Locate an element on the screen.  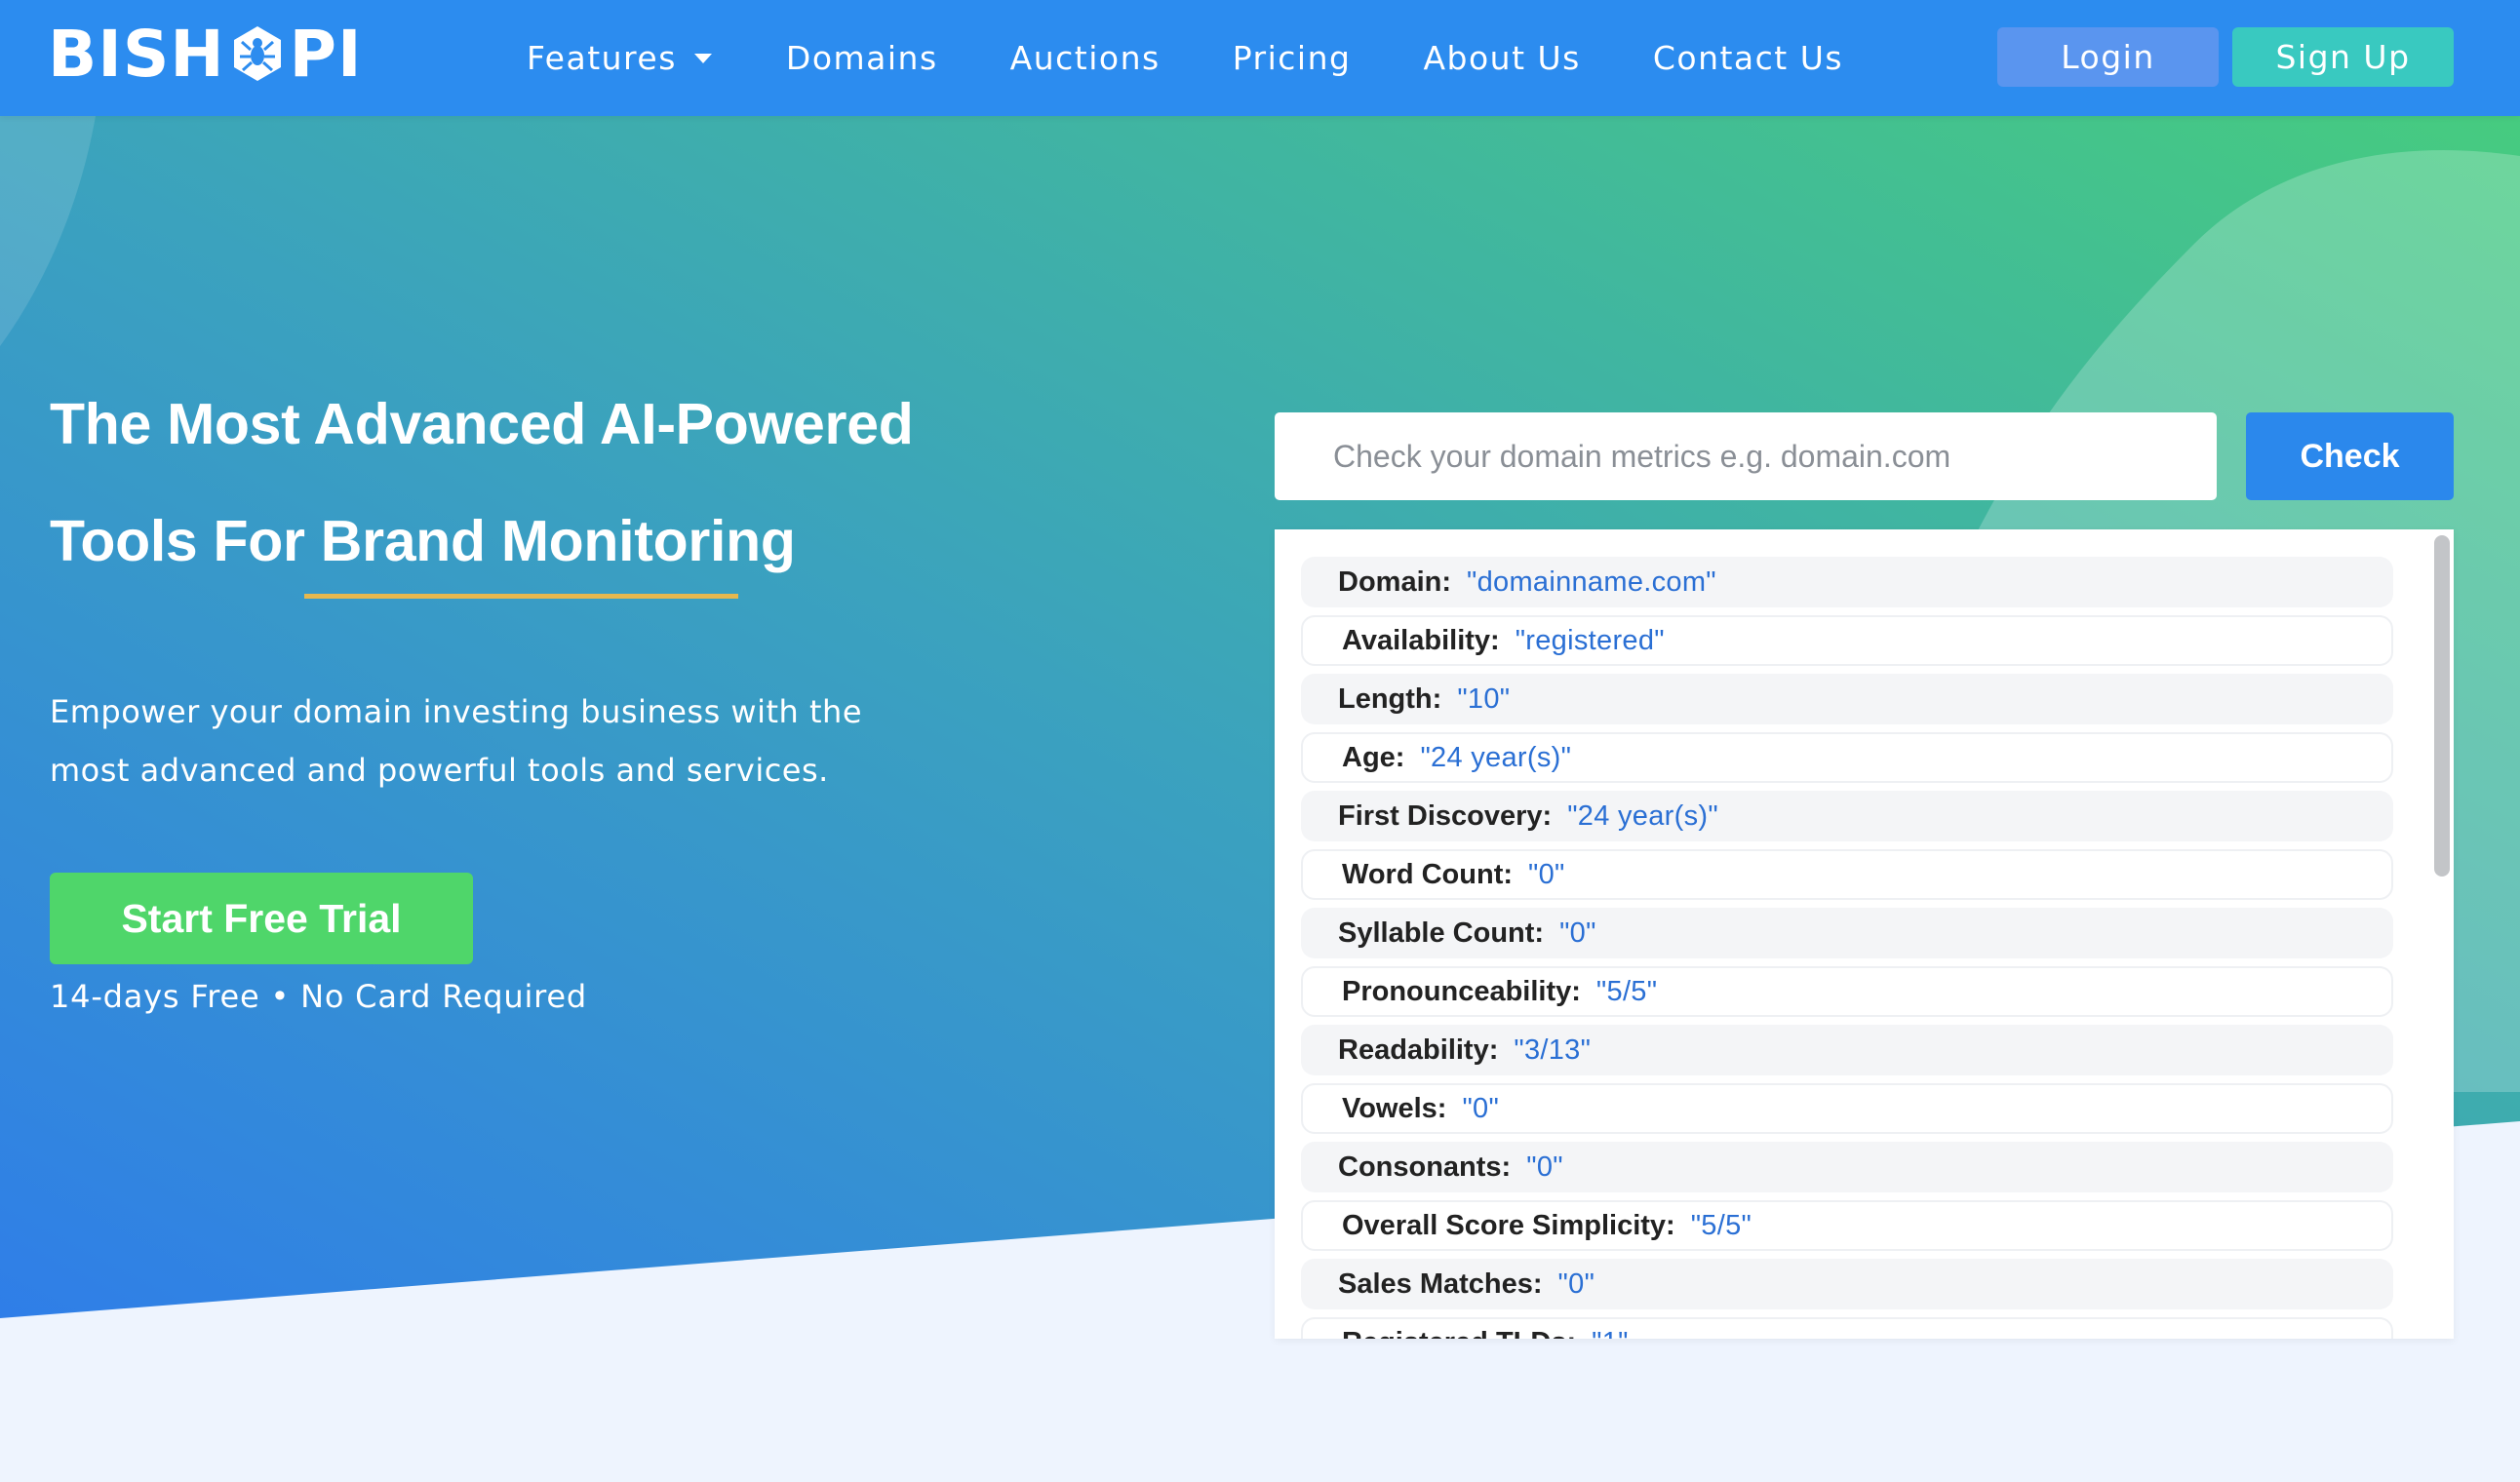
metric-row: Consonants: "0" is located at coordinates (1847, 1167).